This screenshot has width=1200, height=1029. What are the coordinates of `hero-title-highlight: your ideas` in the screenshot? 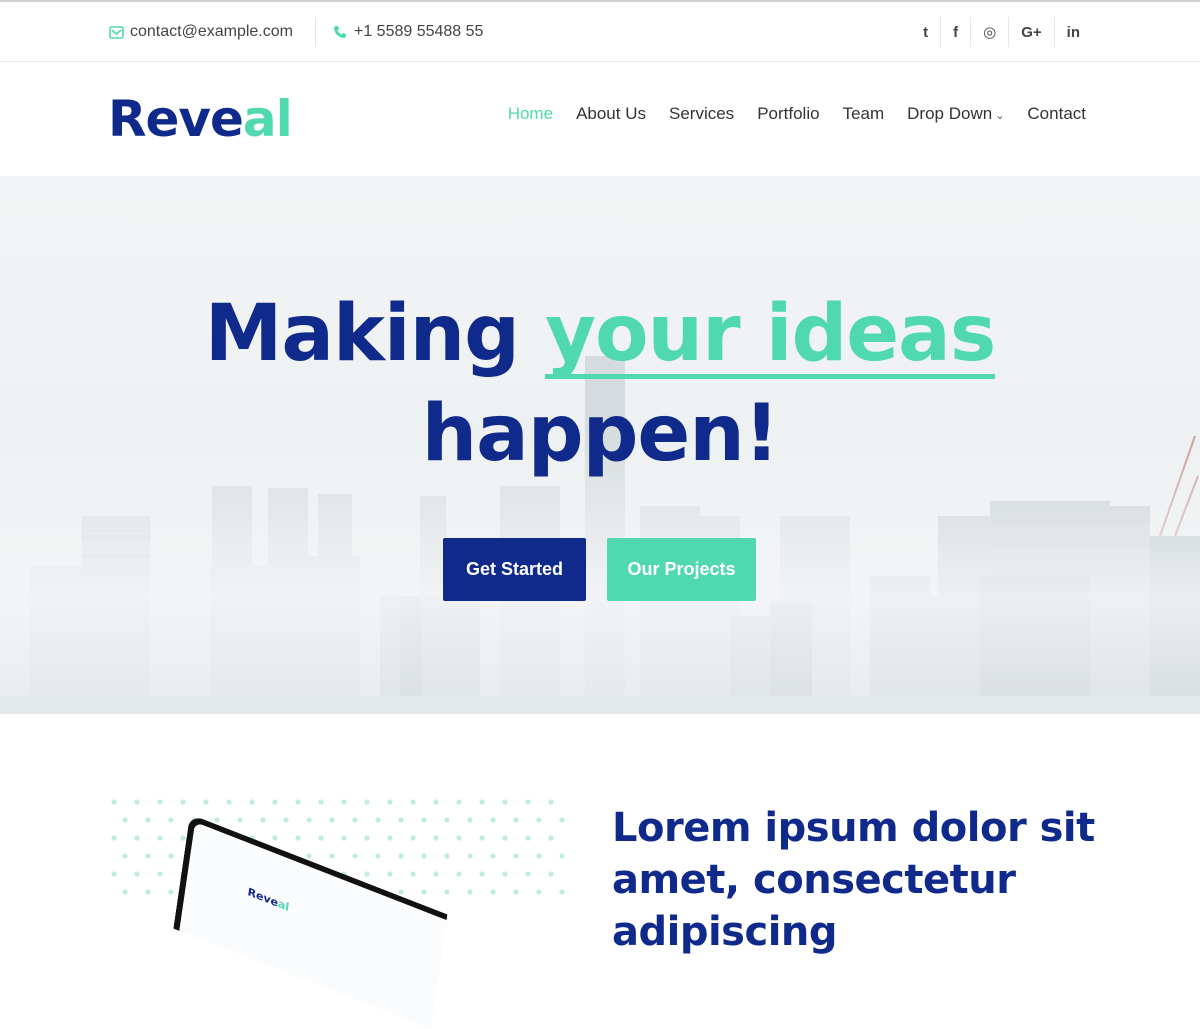 It's located at (770, 334).